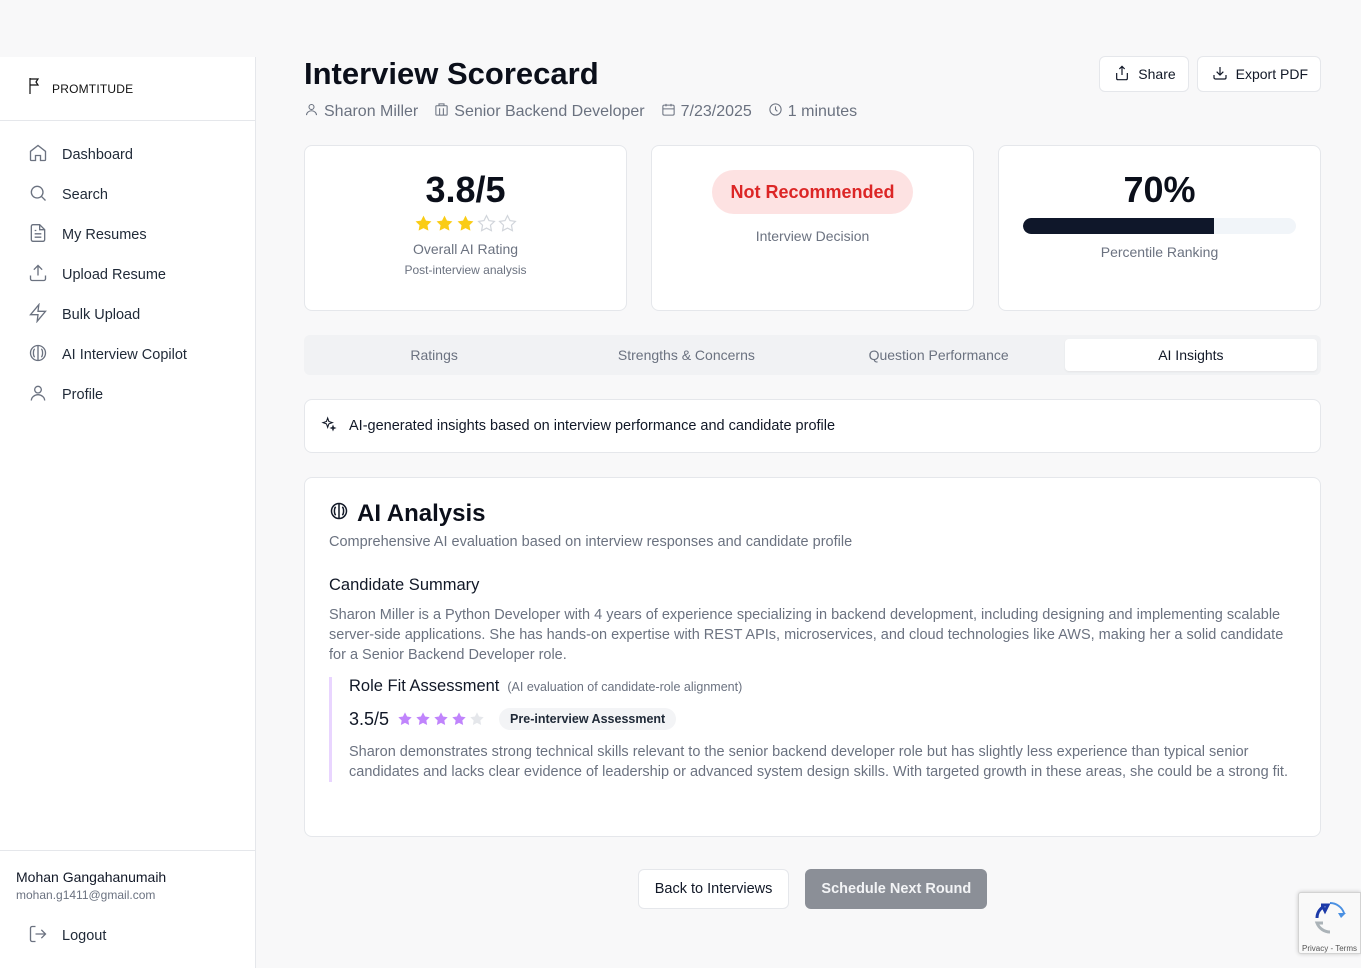 Image resolution: width=1361 pixels, height=968 pixels. I want to click on clock-icon, so click(775, 112).